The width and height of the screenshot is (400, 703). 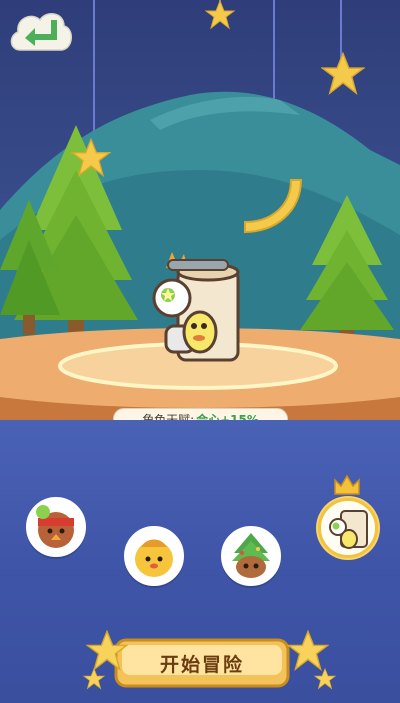 What do you see at coordinates (202, 663) in the screenshot?
I see `start-adventure-button` at bounding box center [202, 663].